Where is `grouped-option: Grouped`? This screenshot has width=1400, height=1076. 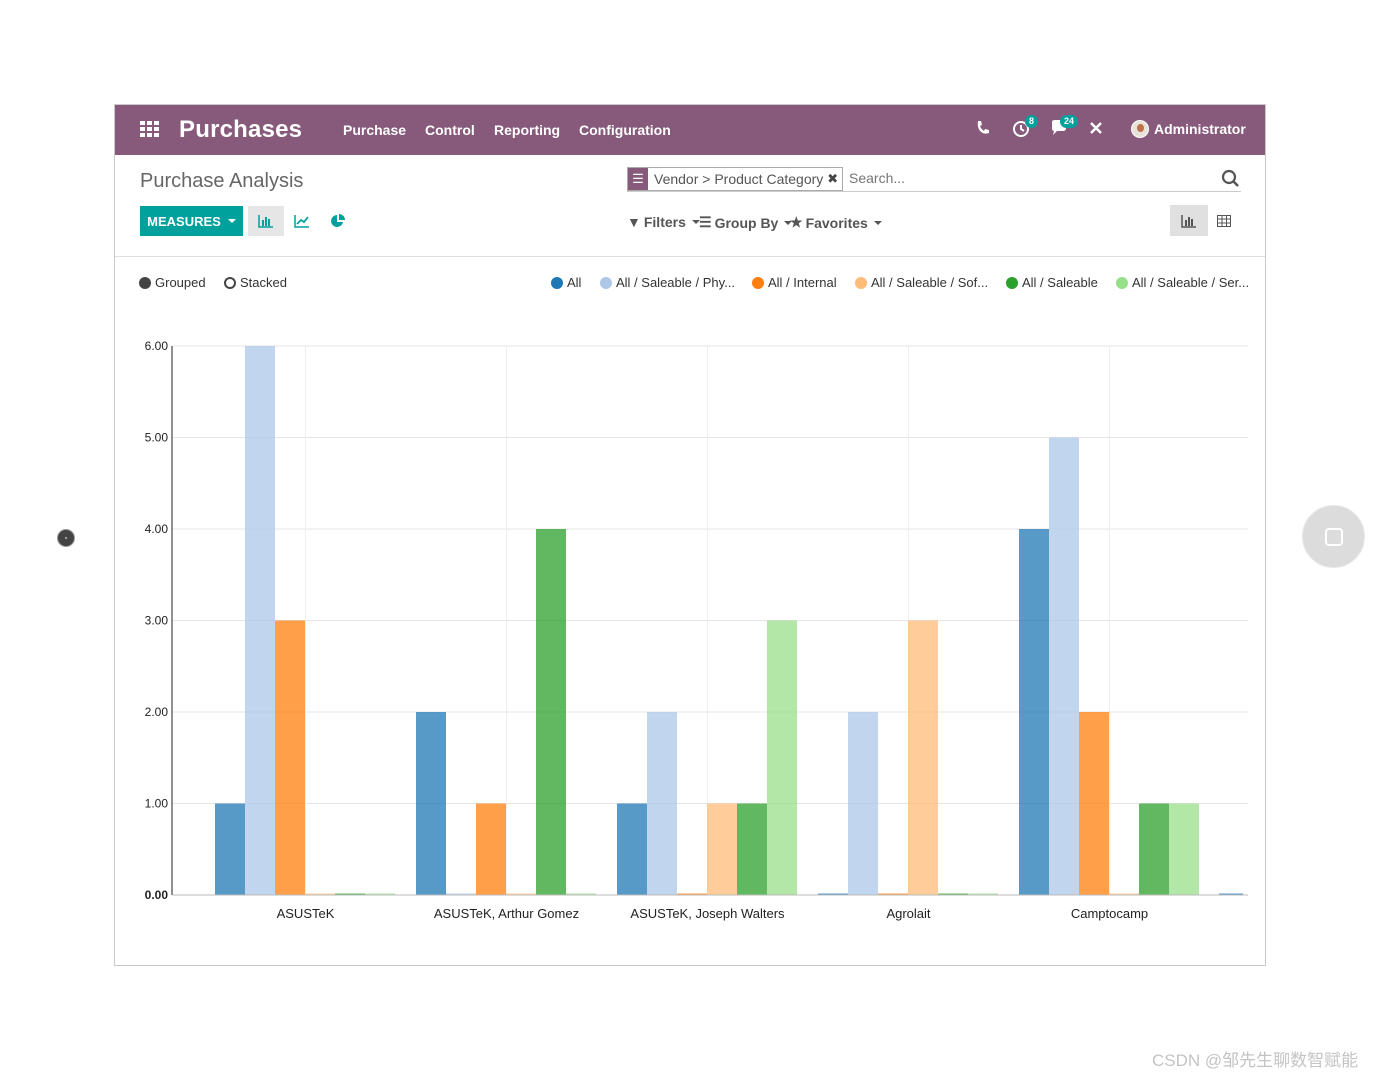
grouped-option: Grouped is located at coordinates (172, 282).